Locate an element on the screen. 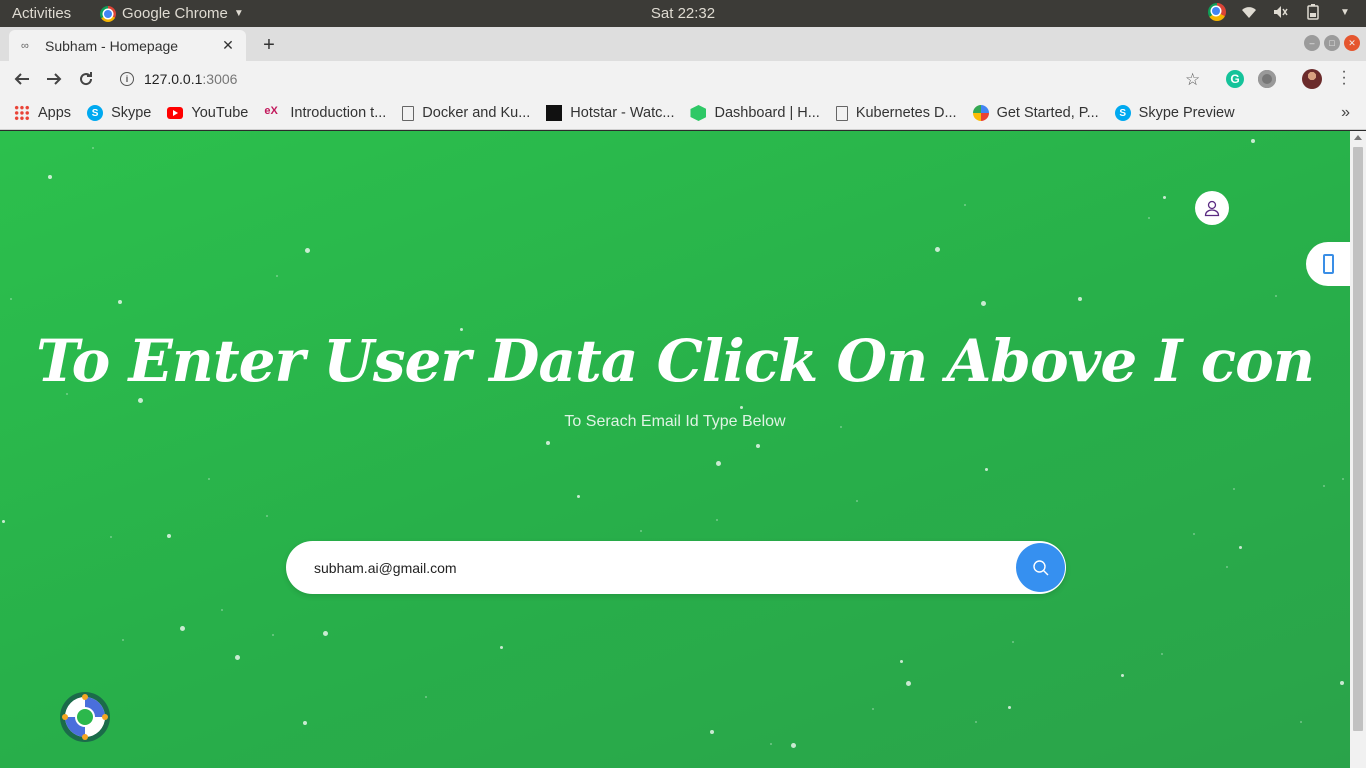  email-search-bar is located at coordinates (676, 567).